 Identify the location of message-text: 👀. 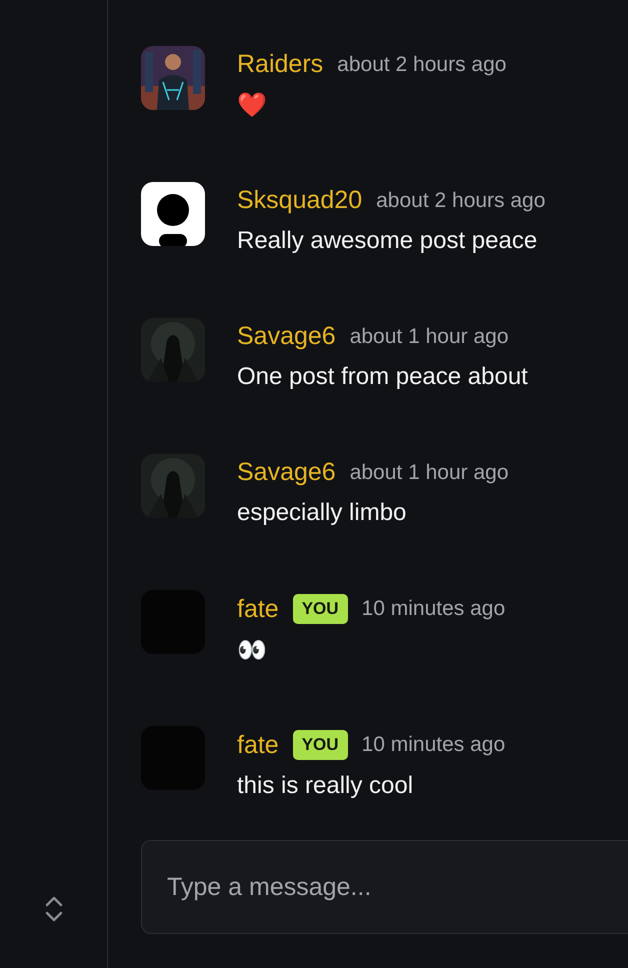
(252, 650).